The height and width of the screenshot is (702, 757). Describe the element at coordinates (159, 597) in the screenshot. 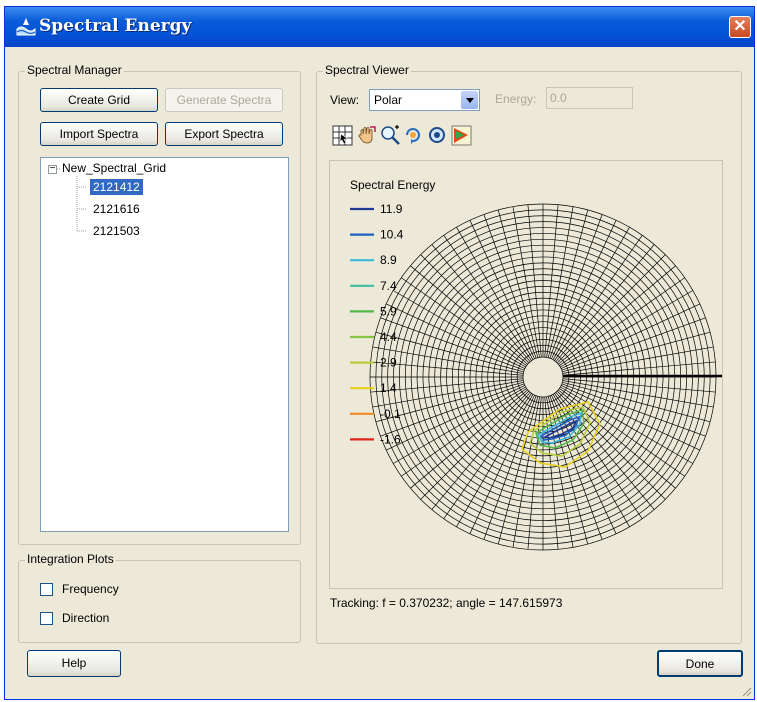

I see `integration-plots-group: Integration Plots` at that location.